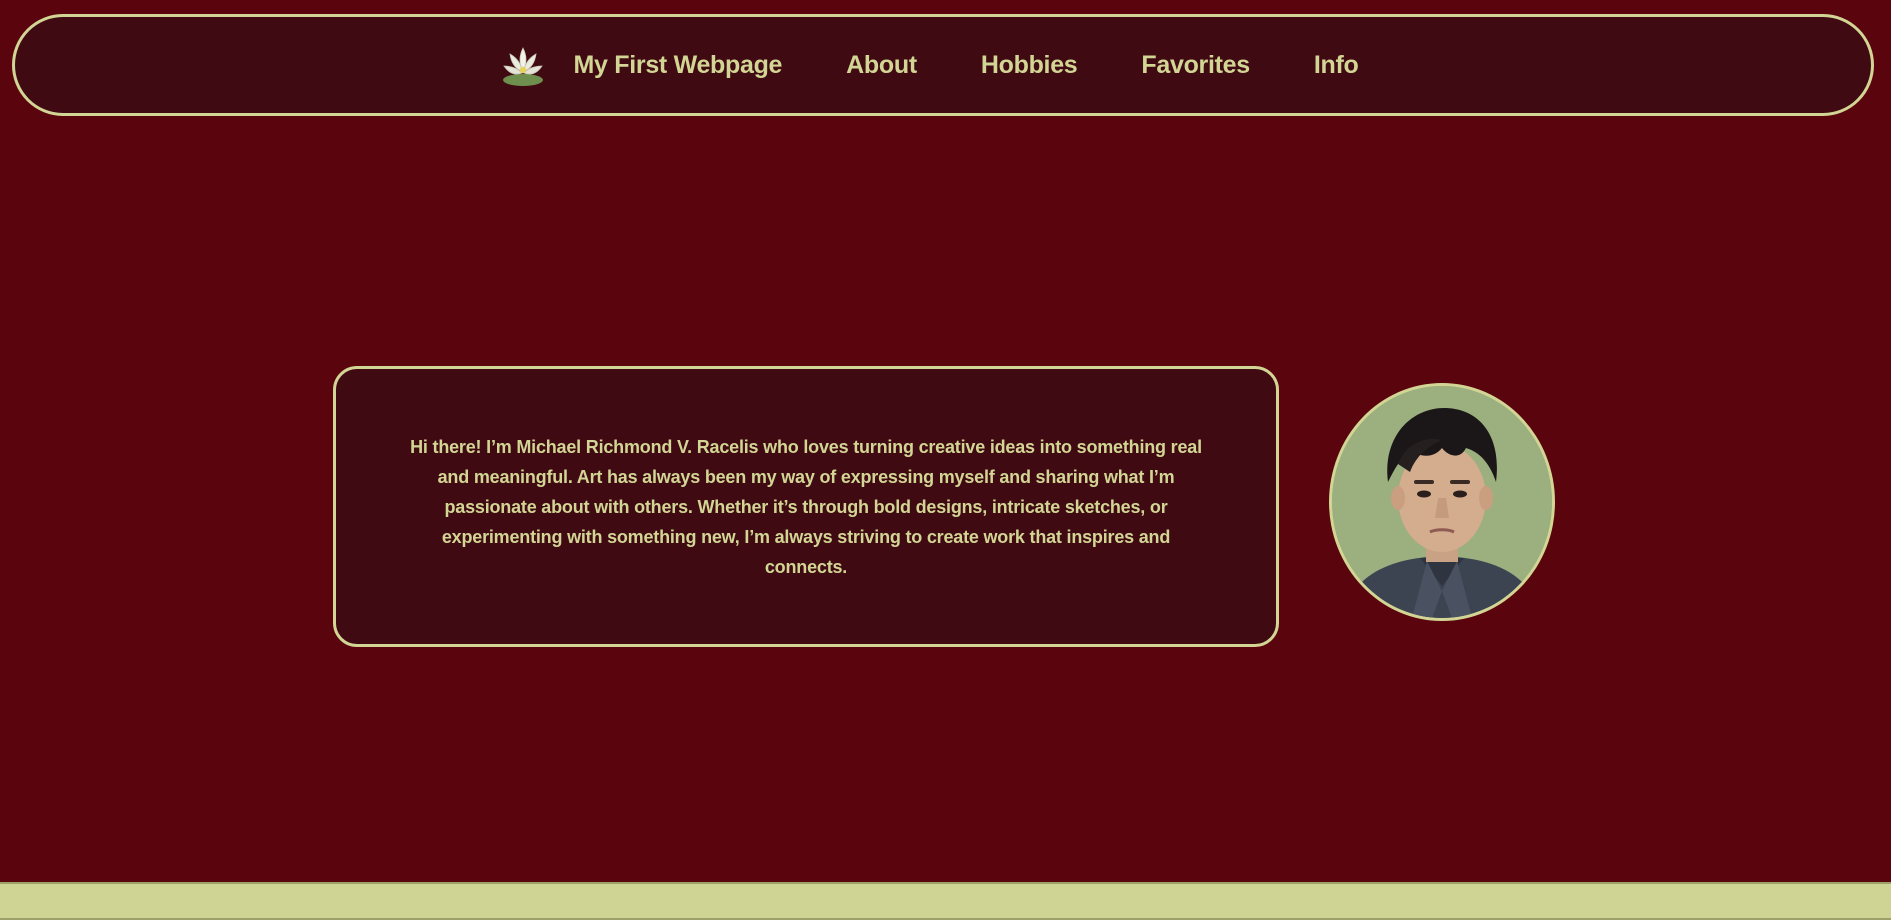 The image size is (1891, 920). I want to click on profile-photo-graphic, so click(1442, 502).